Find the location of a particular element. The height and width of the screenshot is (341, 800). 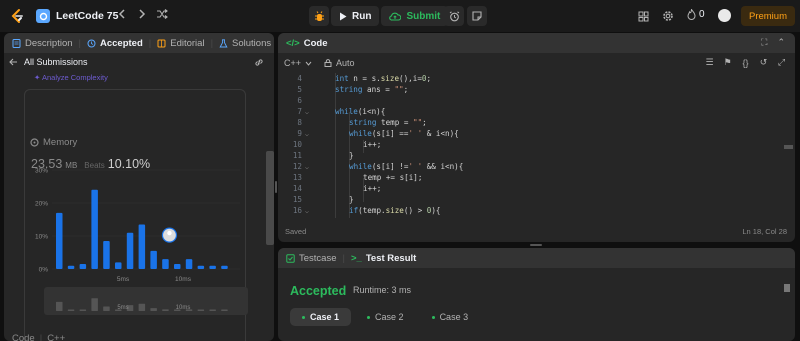

all-submissions-link: All Submissions is located at coordinates (139, 62).